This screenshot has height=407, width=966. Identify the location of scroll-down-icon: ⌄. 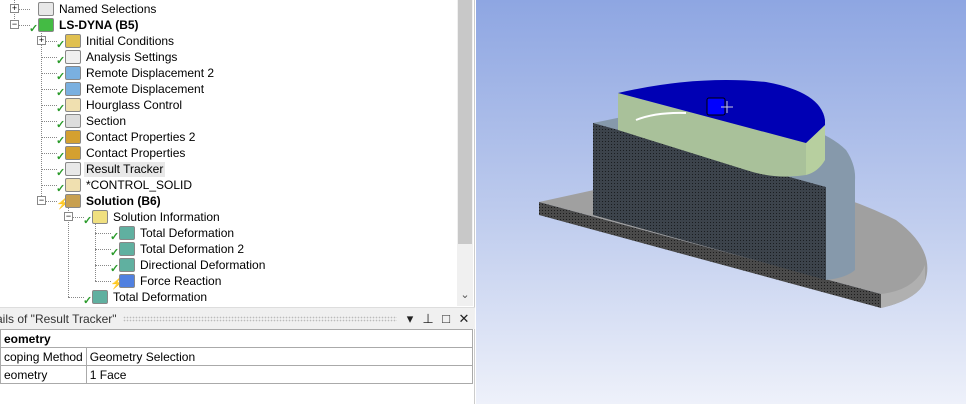
(465, 296).